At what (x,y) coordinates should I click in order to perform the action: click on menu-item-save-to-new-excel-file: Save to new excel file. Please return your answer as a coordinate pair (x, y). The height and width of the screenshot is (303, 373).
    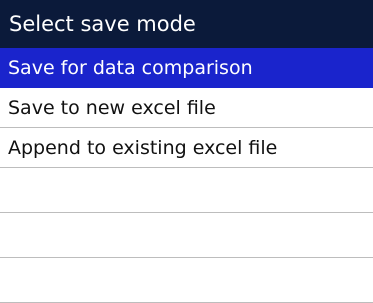
    Looking at the image, I should click on (186, 108).